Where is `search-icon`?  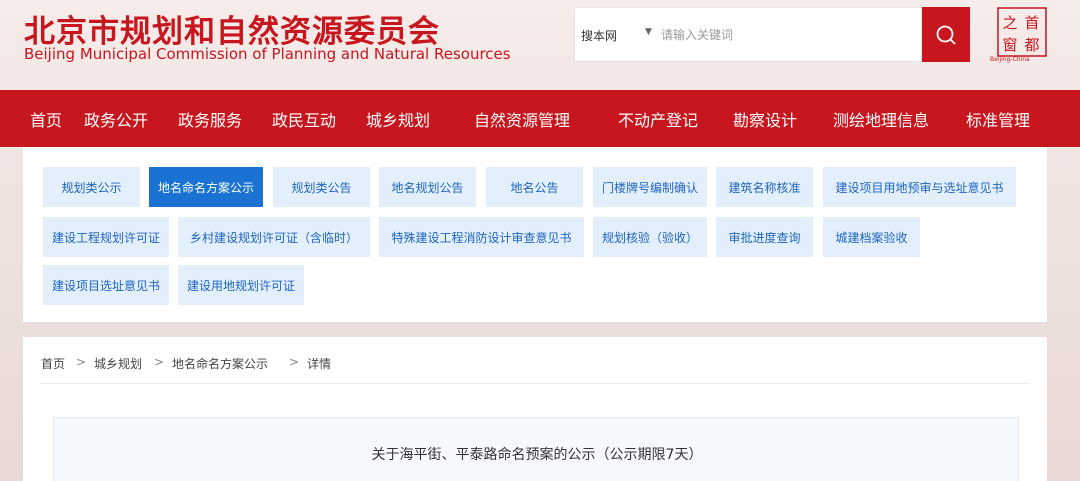 search-icon is located at coordinates (946, 35).